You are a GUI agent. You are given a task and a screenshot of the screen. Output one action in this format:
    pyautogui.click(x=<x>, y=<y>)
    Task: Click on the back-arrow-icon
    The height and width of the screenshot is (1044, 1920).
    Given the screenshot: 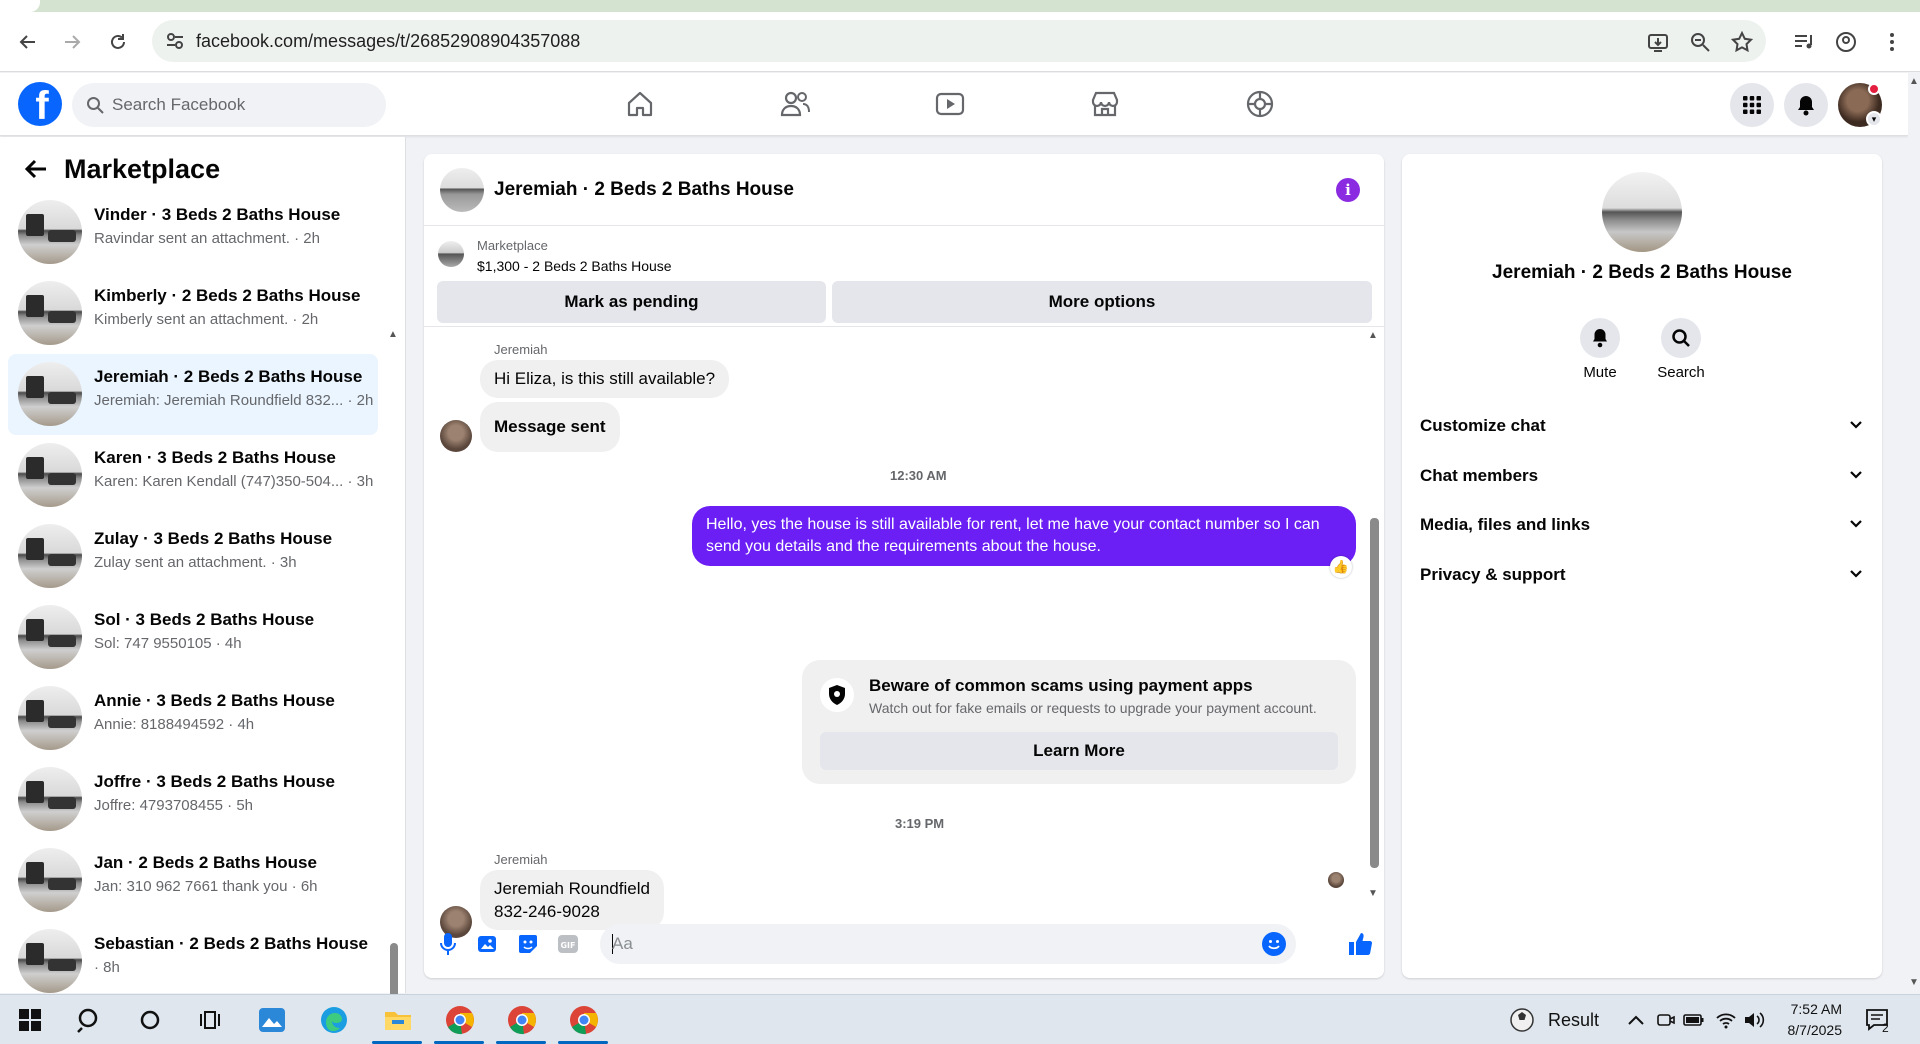 What is the action you would take?
    pyautogui.click(x=36, y=169)
    